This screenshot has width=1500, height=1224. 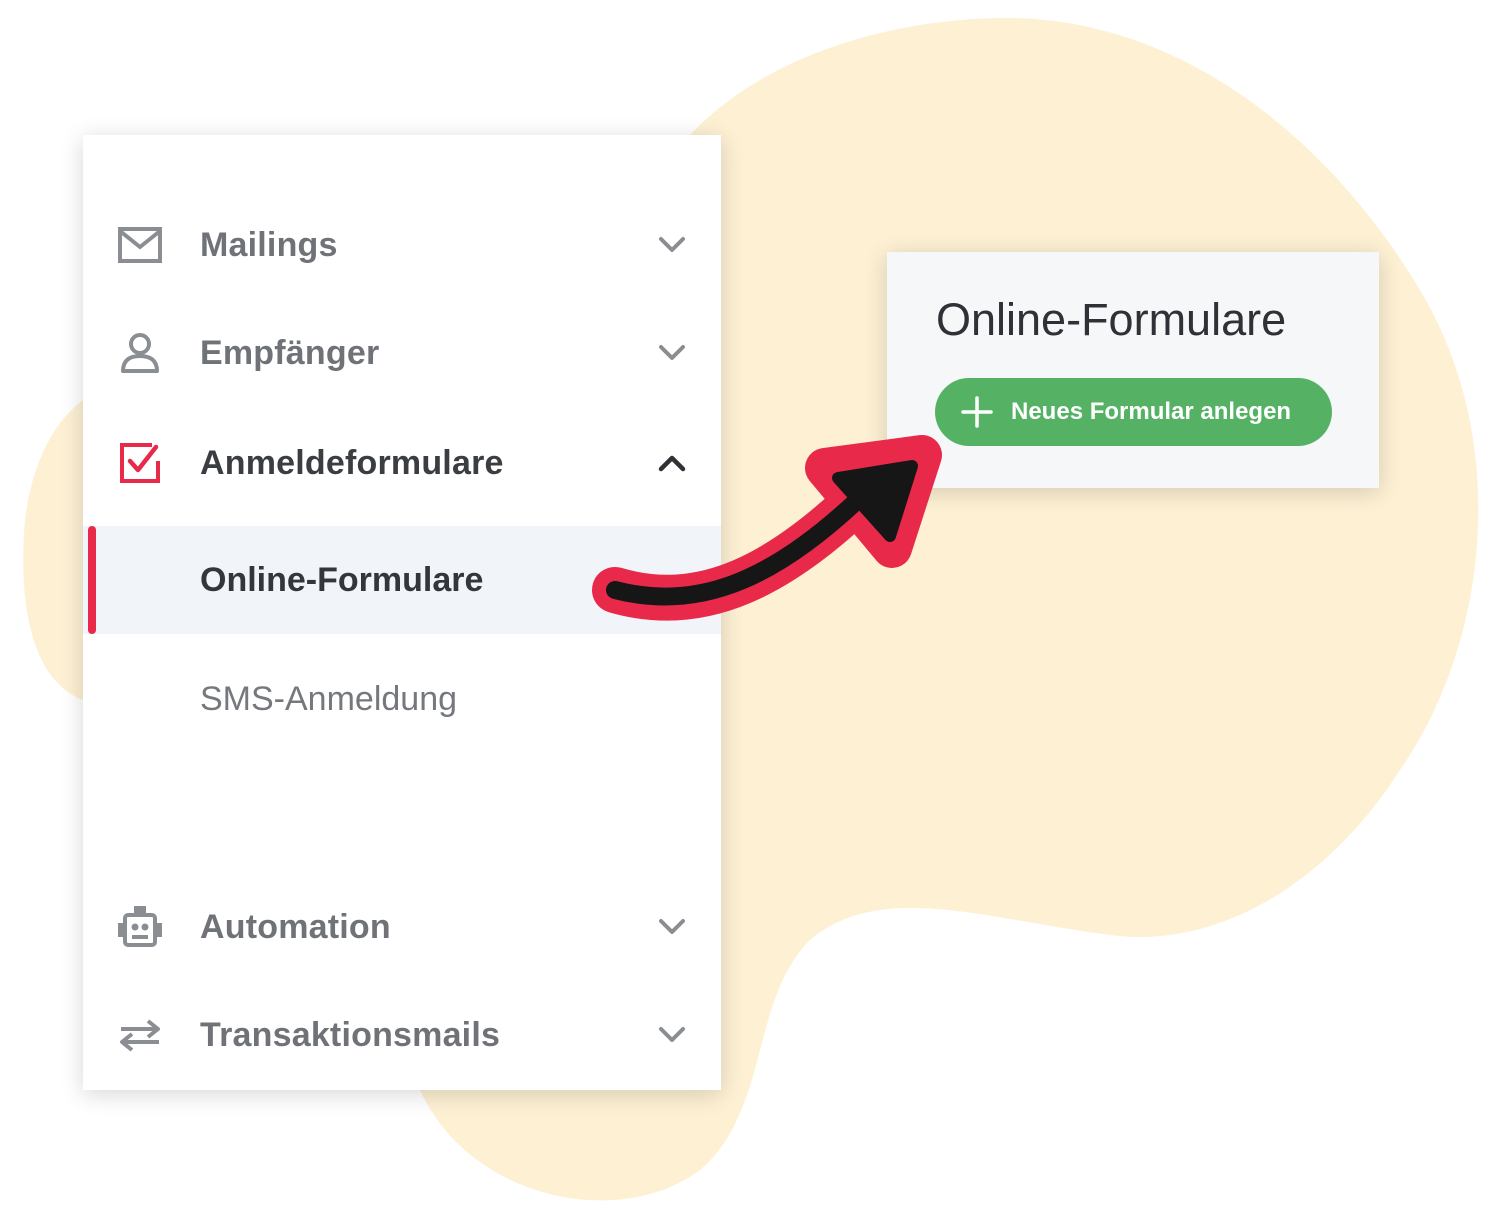 What do you see at coordinates (140, 463) in the screenshot?
I see `checkbox-icon` at bounding box center [140, 463].